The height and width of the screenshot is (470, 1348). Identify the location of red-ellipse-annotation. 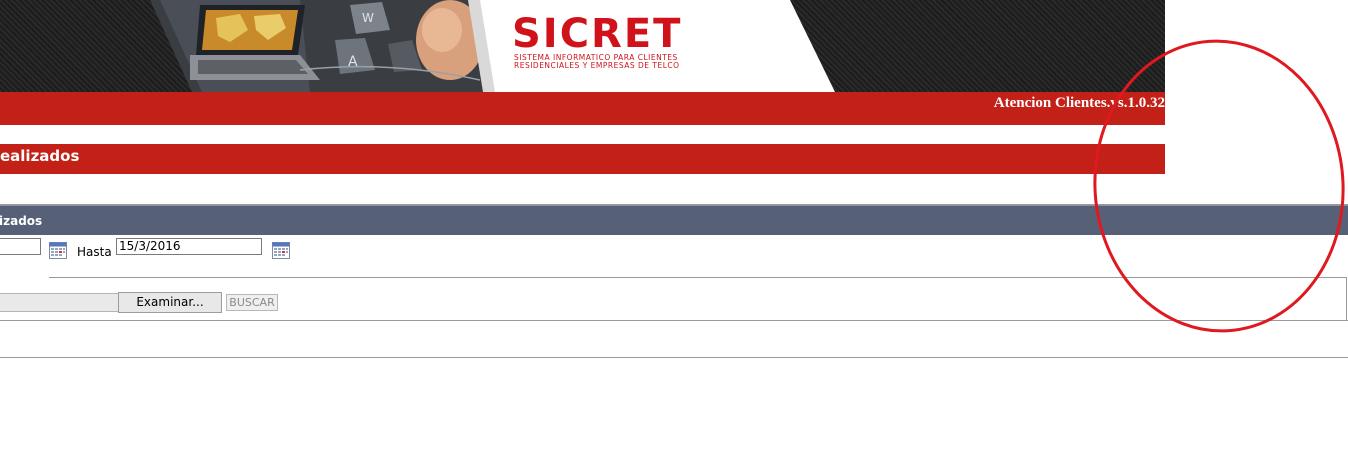
(1219, 186).